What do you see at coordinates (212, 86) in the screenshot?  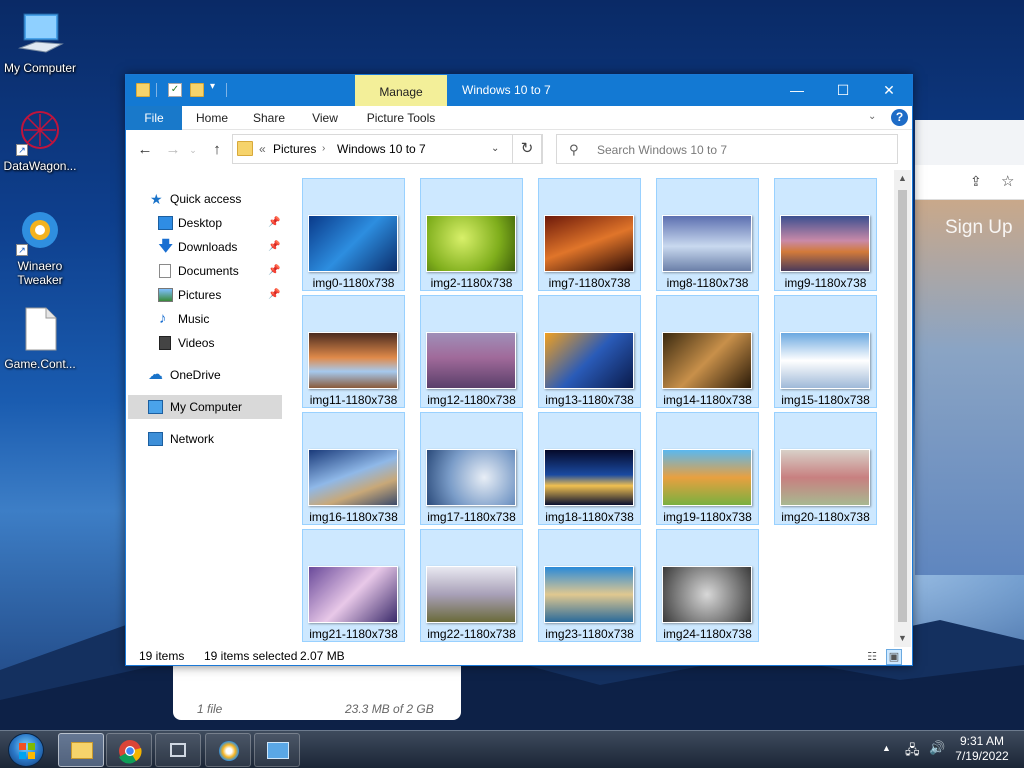 I see `qat-dropdown-icon: ▾` at bounding box center [212, 86].